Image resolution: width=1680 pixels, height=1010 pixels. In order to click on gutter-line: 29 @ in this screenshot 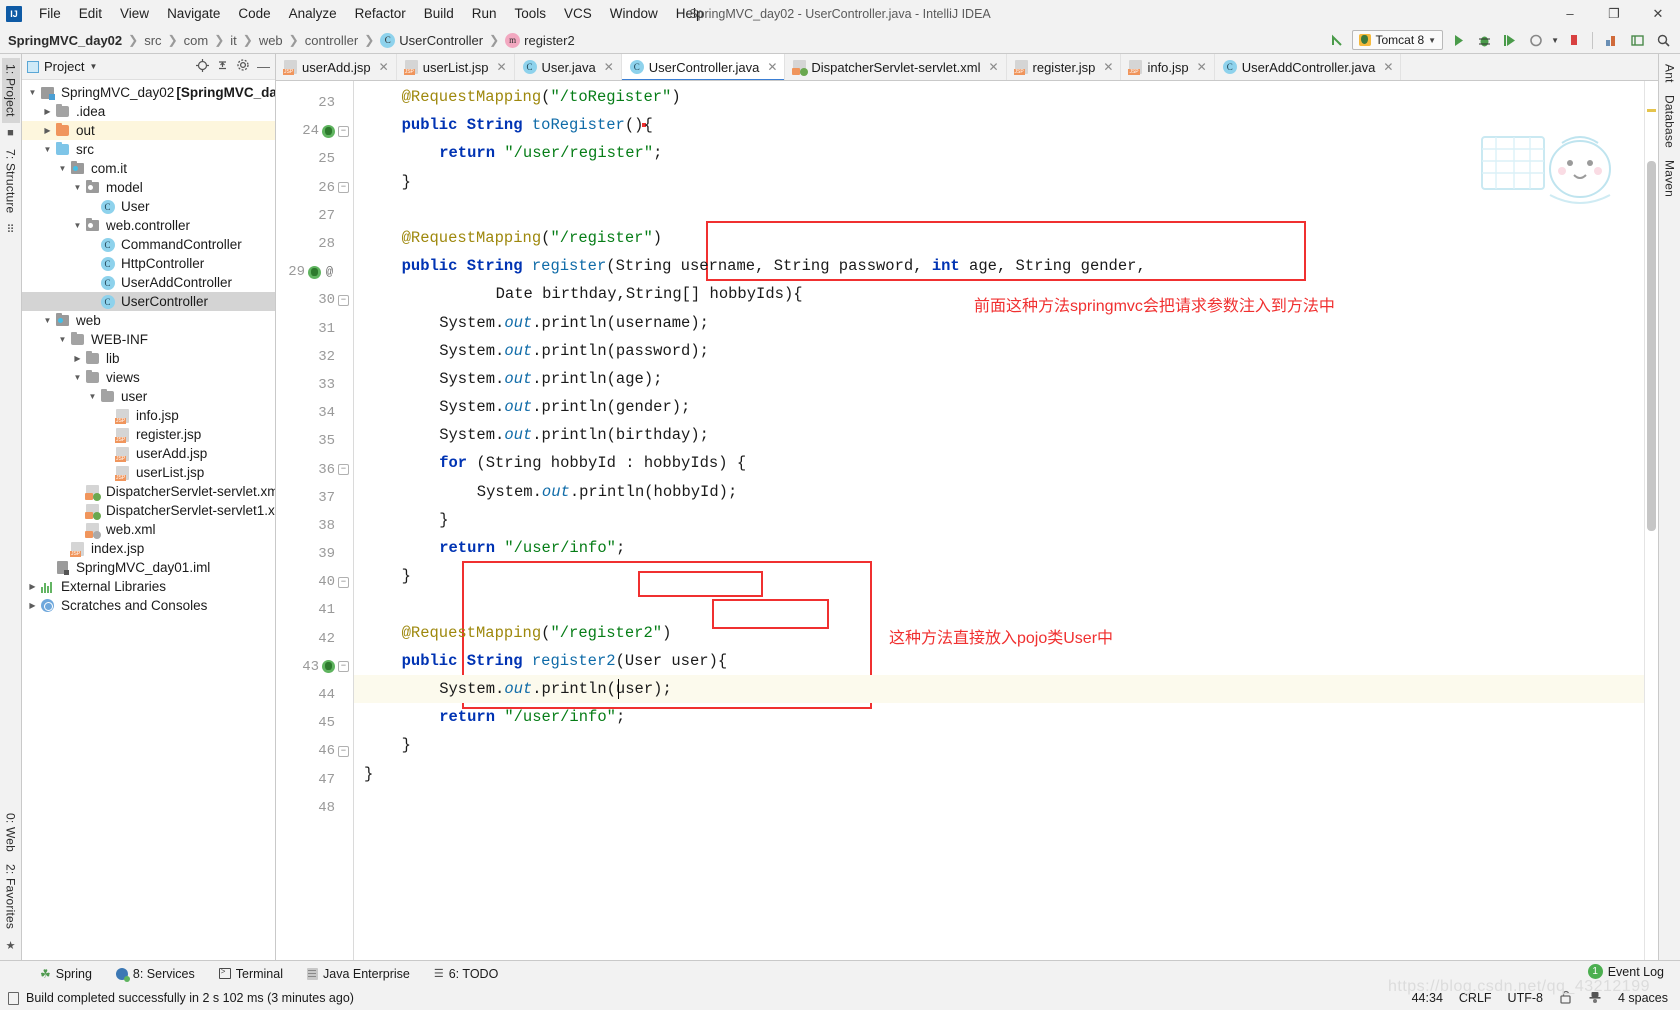, I will do `click(314, 272)`.